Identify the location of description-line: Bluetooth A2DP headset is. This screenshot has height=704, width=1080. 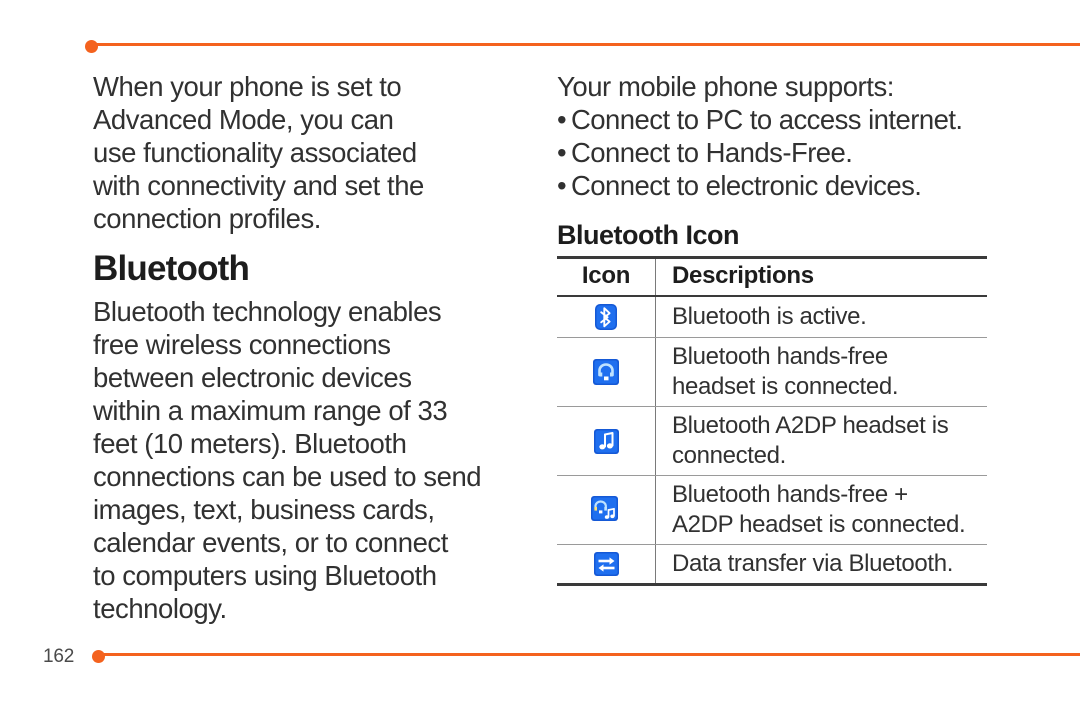
(810, 425).